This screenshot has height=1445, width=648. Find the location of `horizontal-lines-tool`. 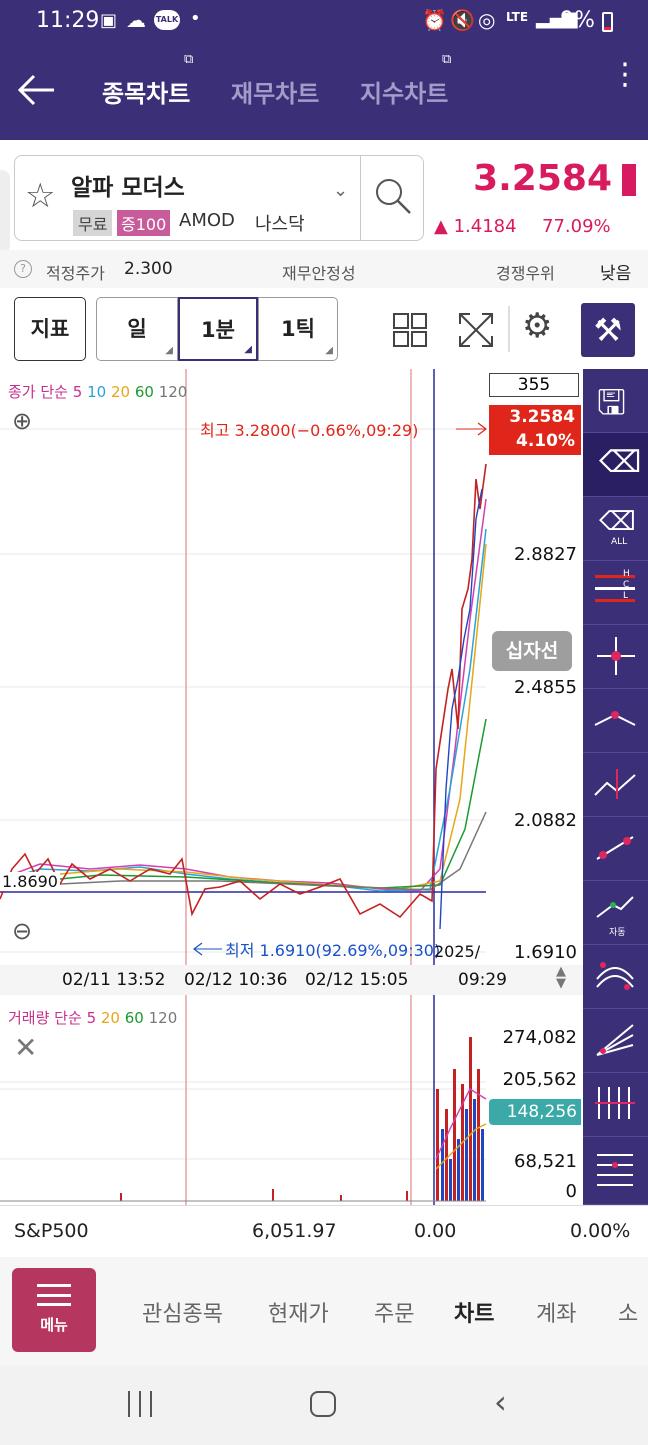

horizontal-lines-tool is located at coordinates (615, 1171).